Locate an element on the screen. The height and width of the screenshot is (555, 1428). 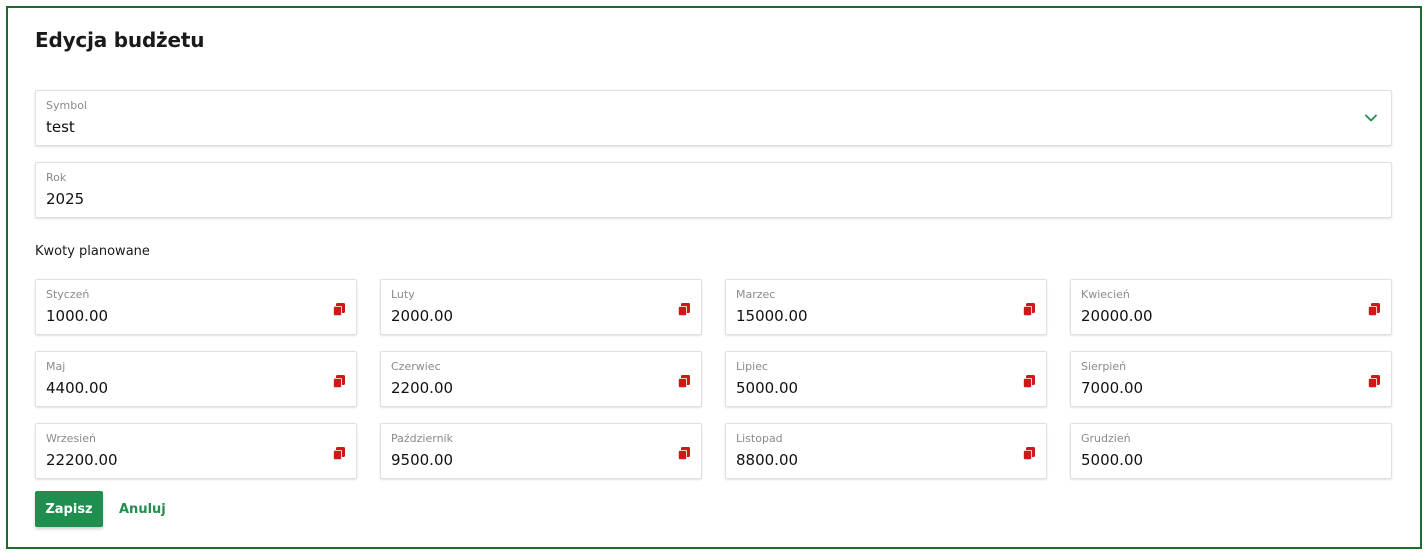
month-field-maj: Maj 4400.00 is located at coordinates (196, 379).